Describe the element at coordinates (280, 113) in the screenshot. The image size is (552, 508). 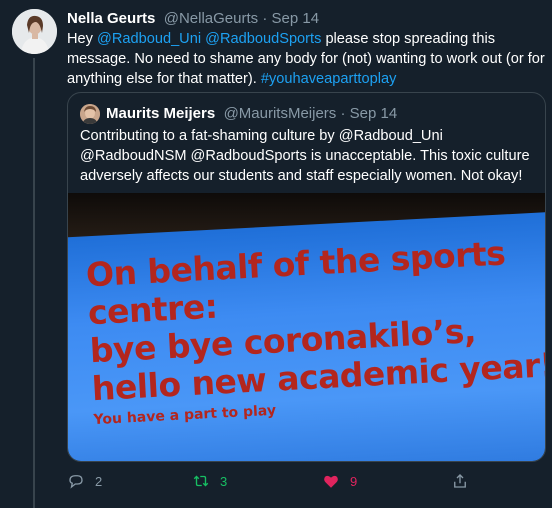
I see `quoted-author-handle: @MauritsMeijers` at that location.